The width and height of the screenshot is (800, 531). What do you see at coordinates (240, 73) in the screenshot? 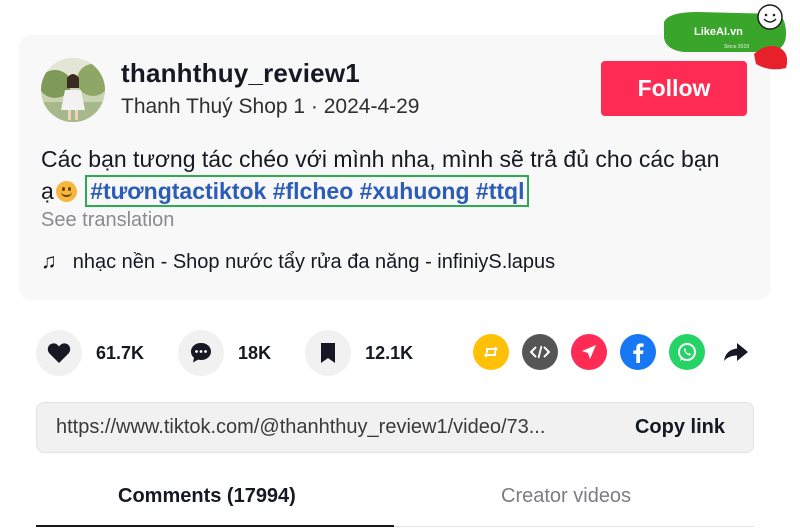
I see `username: thanhthuy_review1` at bounding box center [240, 73].